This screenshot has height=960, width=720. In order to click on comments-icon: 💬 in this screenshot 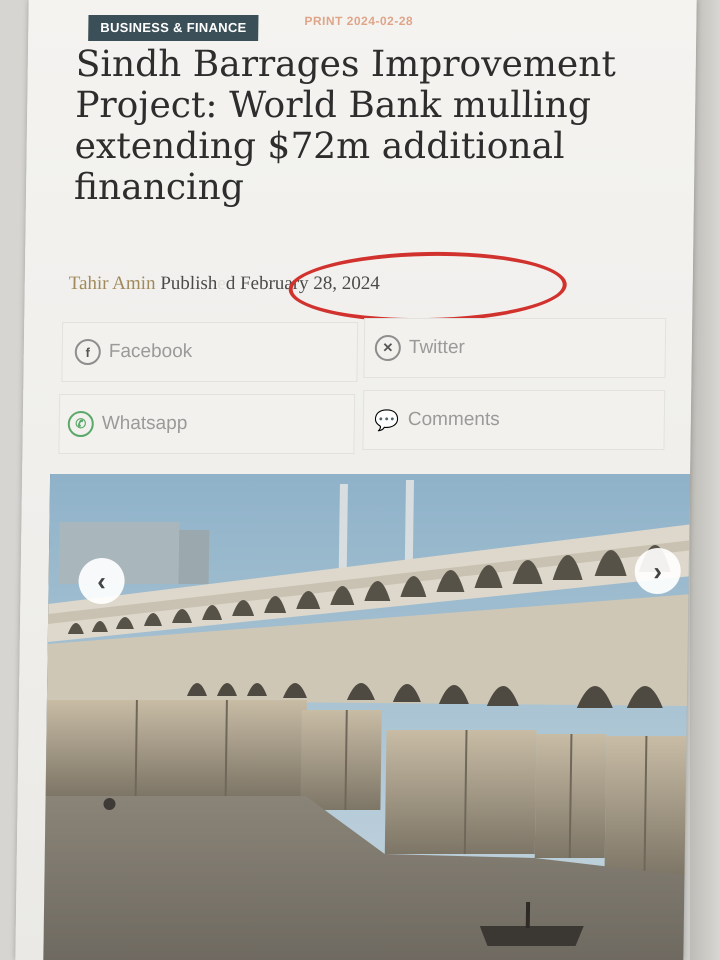, I will do `click(387, 420)`.